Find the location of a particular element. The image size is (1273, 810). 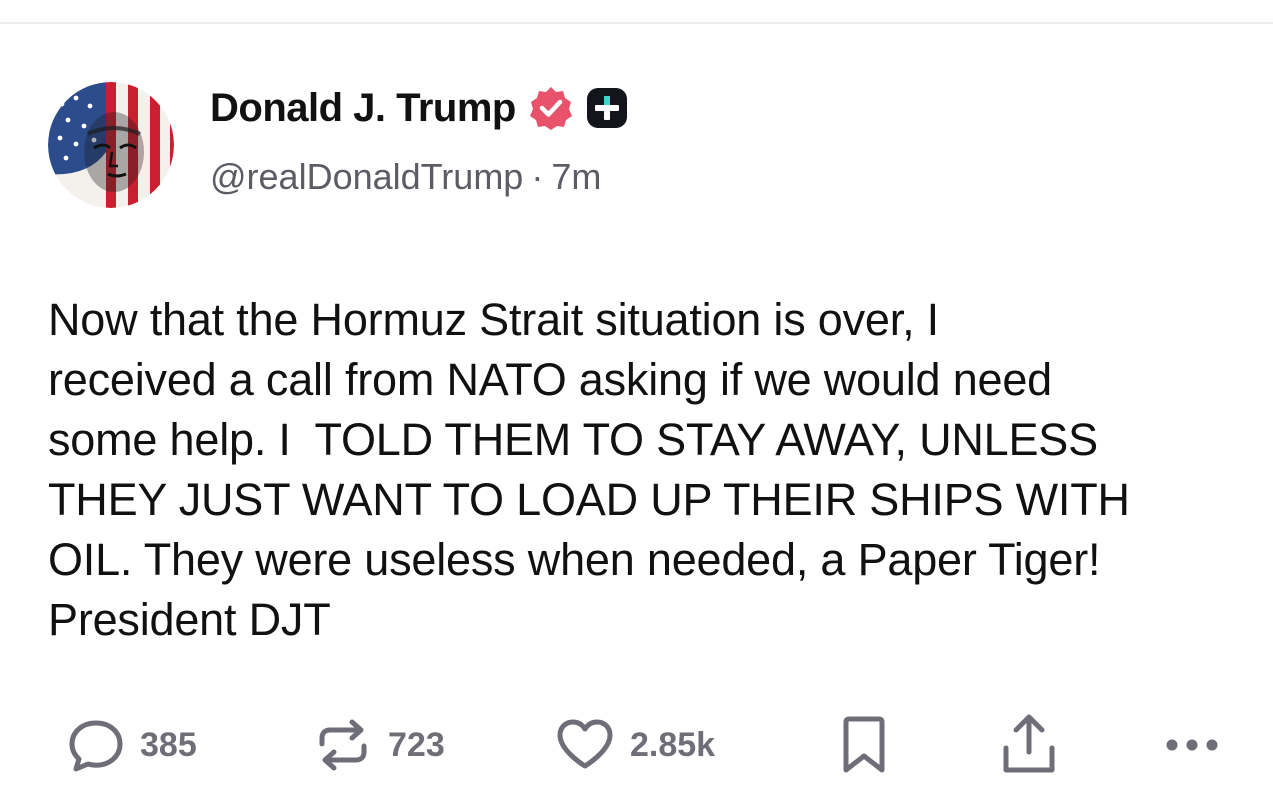

author-handle: @realDonaldTrump is located at coordinates (366, 176).